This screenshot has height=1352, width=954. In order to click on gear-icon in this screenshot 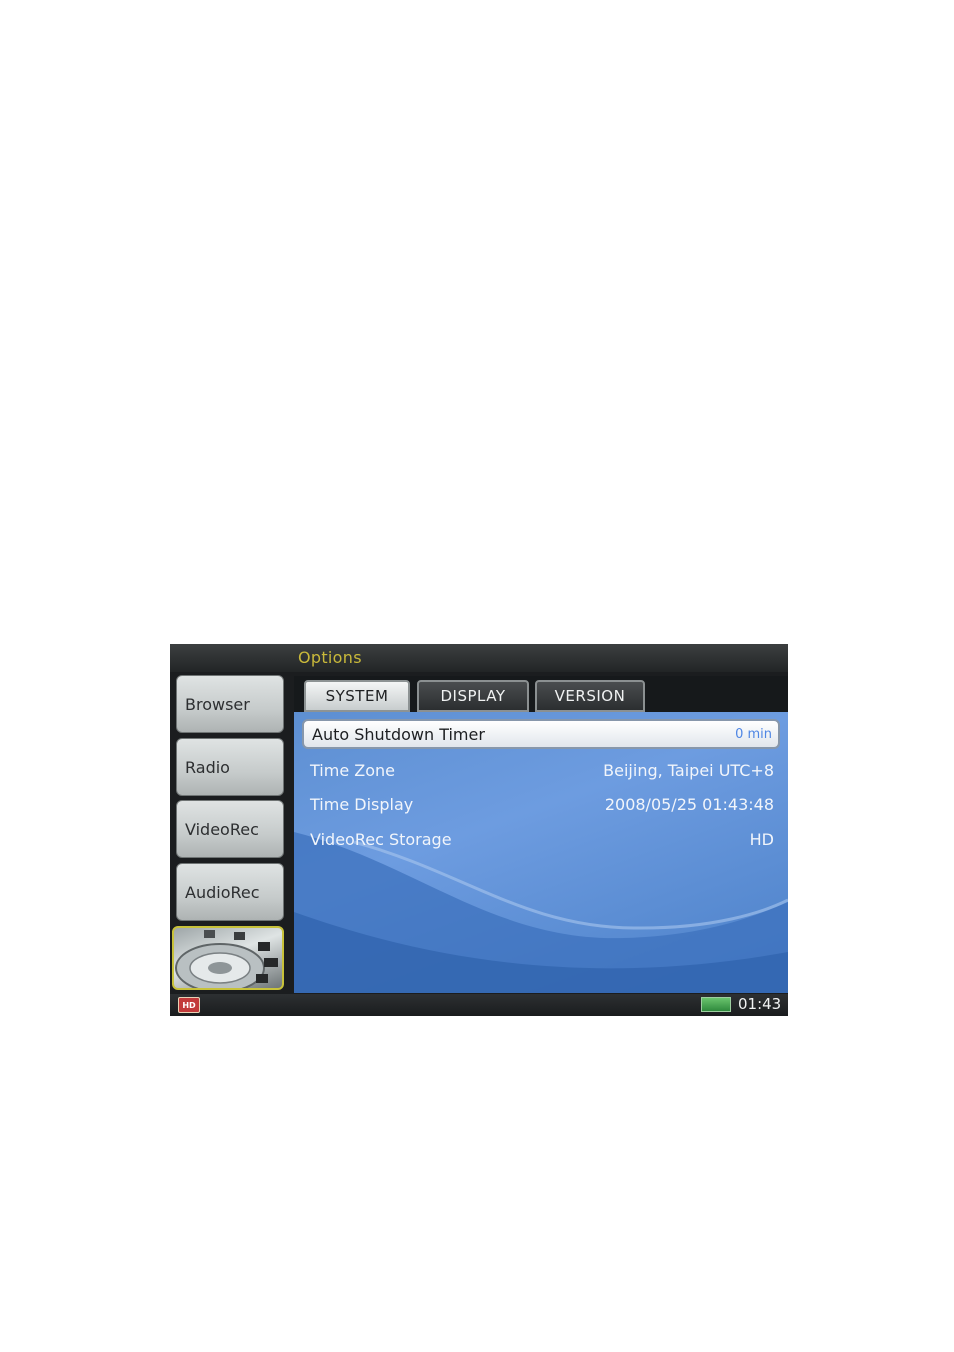, I will do `click(226, 959)`.